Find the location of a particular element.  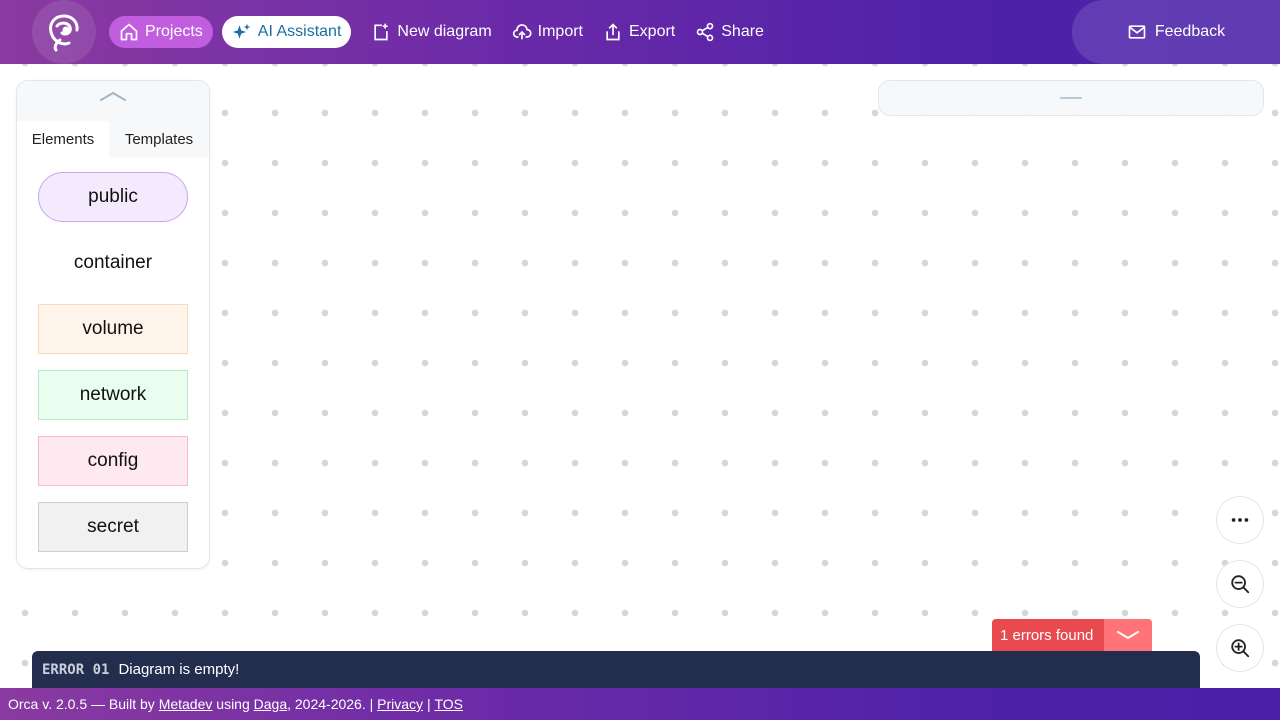

footer-years: , 2024-2026. | is located at coordinates (332, 704).